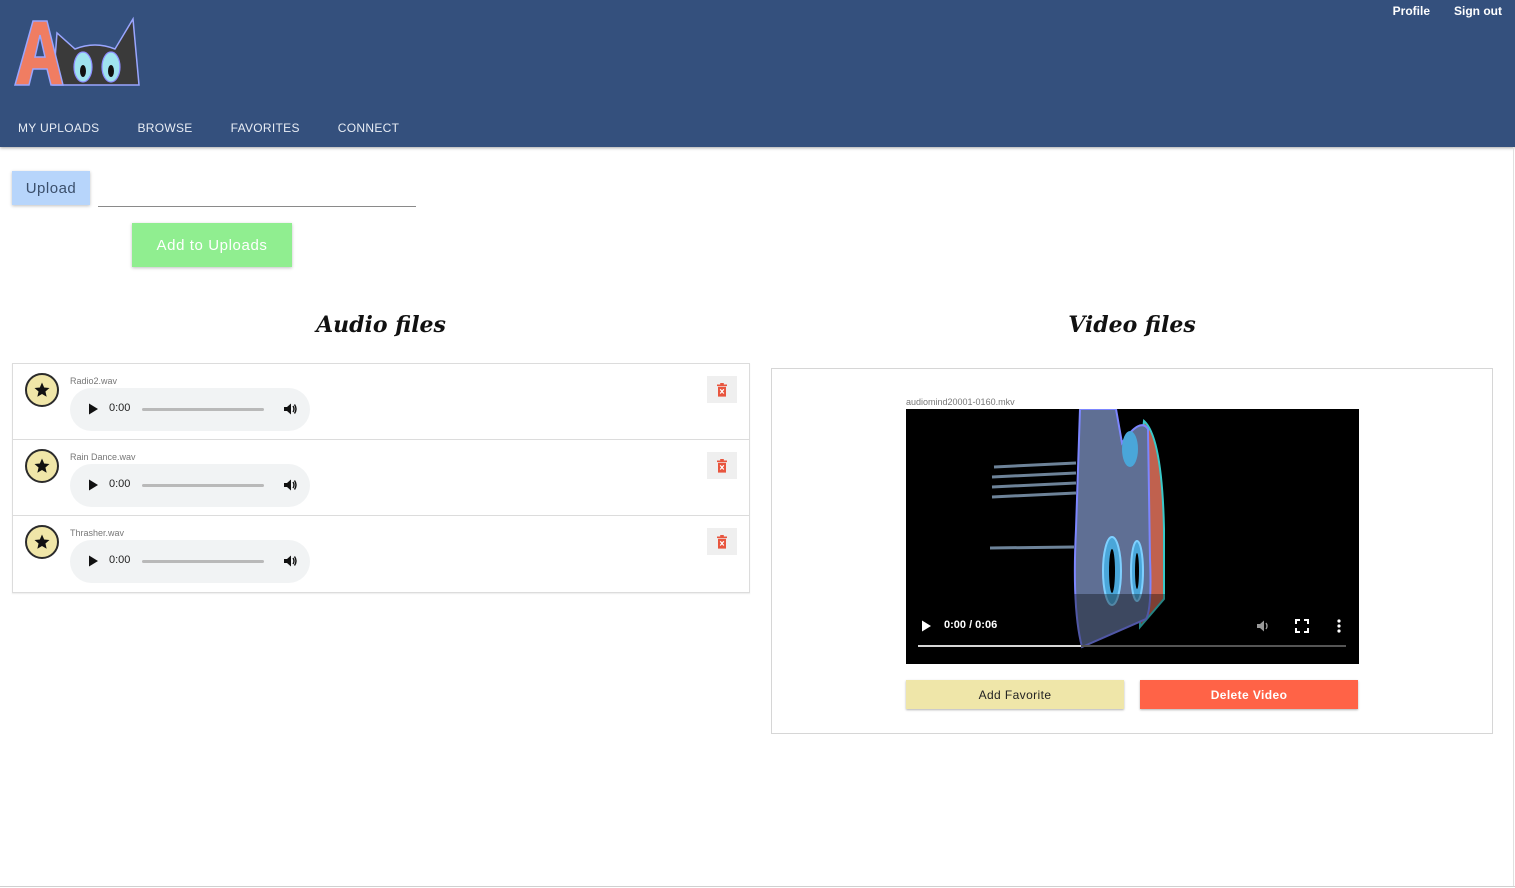 The width and height of the screenshot is (1515, 888). I want to click on upload-button: Upload, so click(51, 188).